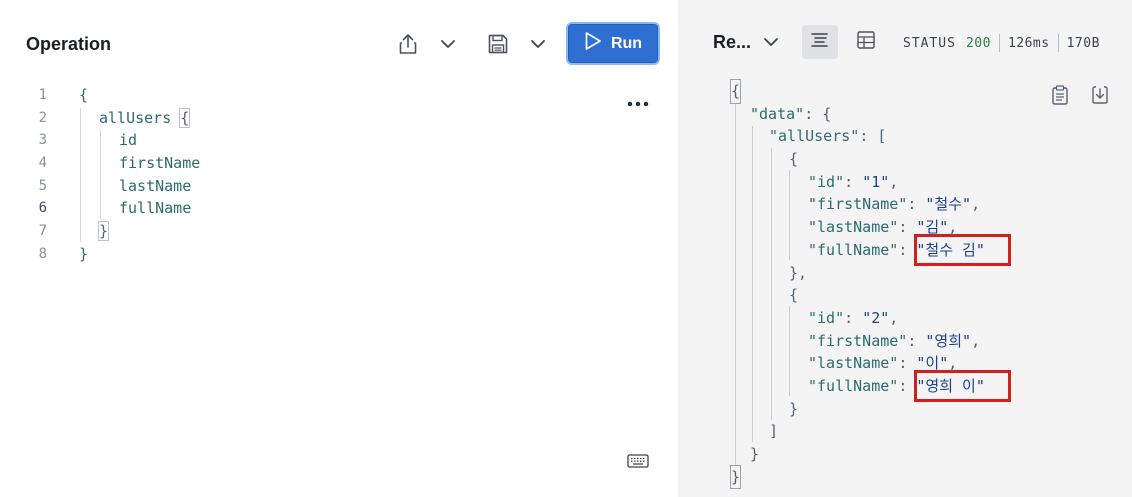  Describe the element at coordinates (339, 140) in the screenshot. I see `code-line: 3 id` at that location.